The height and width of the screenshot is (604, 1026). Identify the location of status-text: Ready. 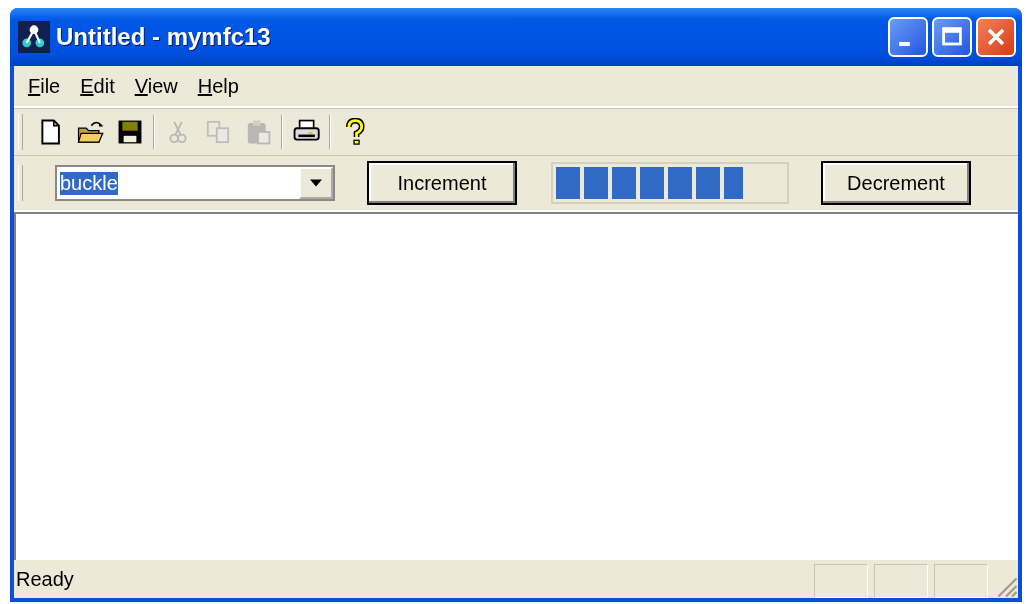
(44, 579).